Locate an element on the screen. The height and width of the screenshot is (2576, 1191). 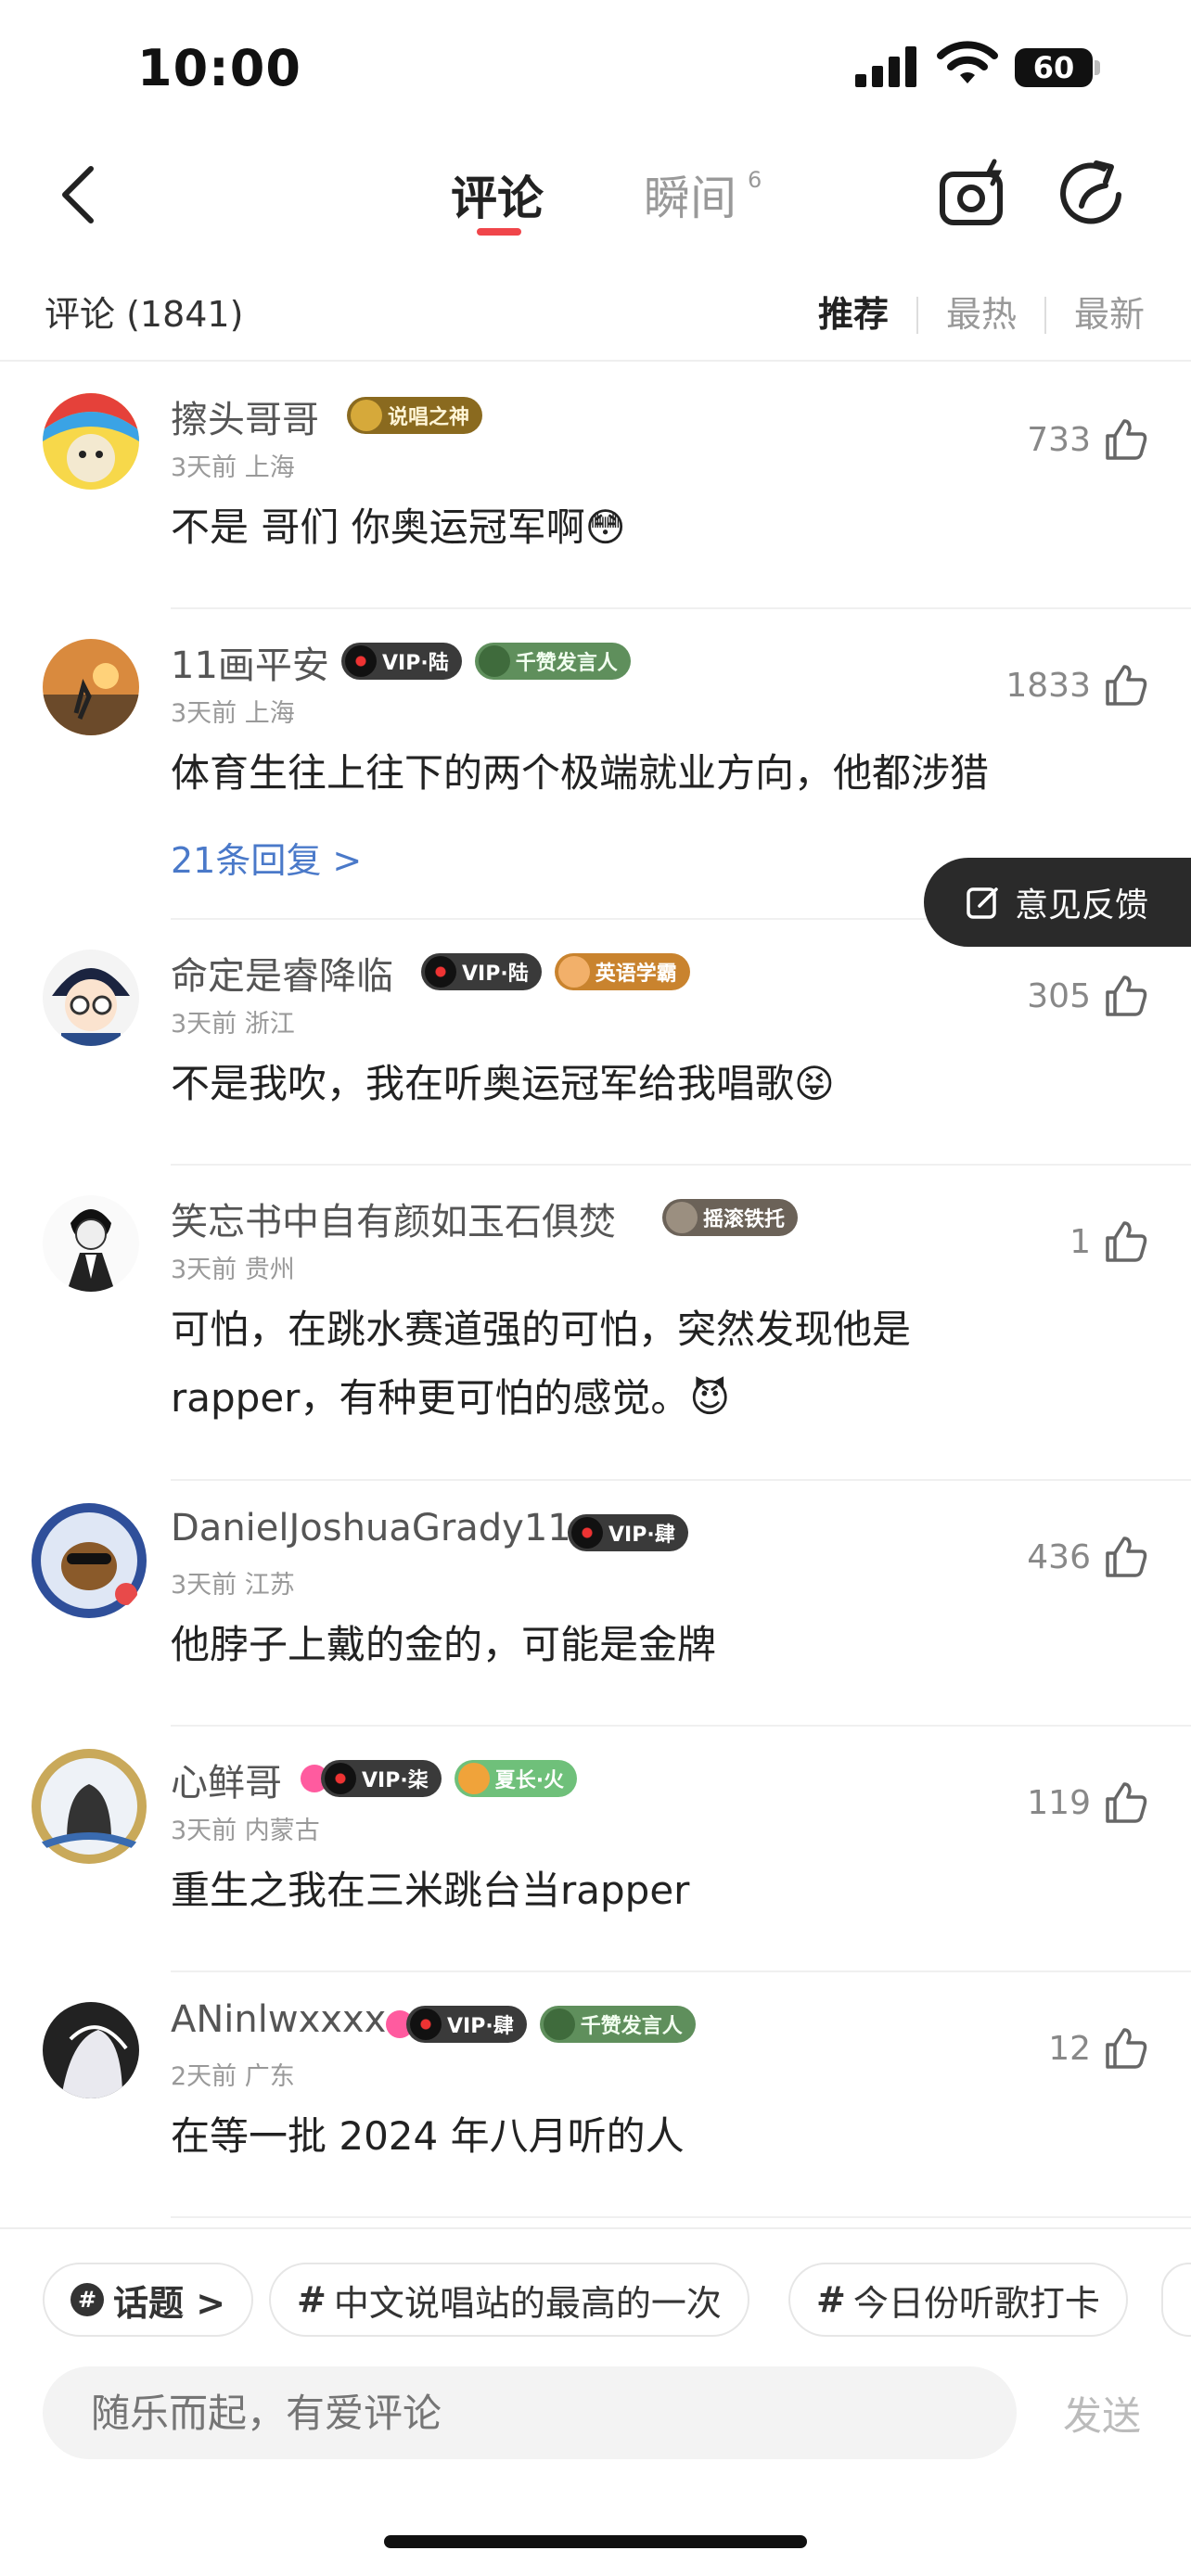
send-button: 发送 is located at coordinates (1102, 2413).